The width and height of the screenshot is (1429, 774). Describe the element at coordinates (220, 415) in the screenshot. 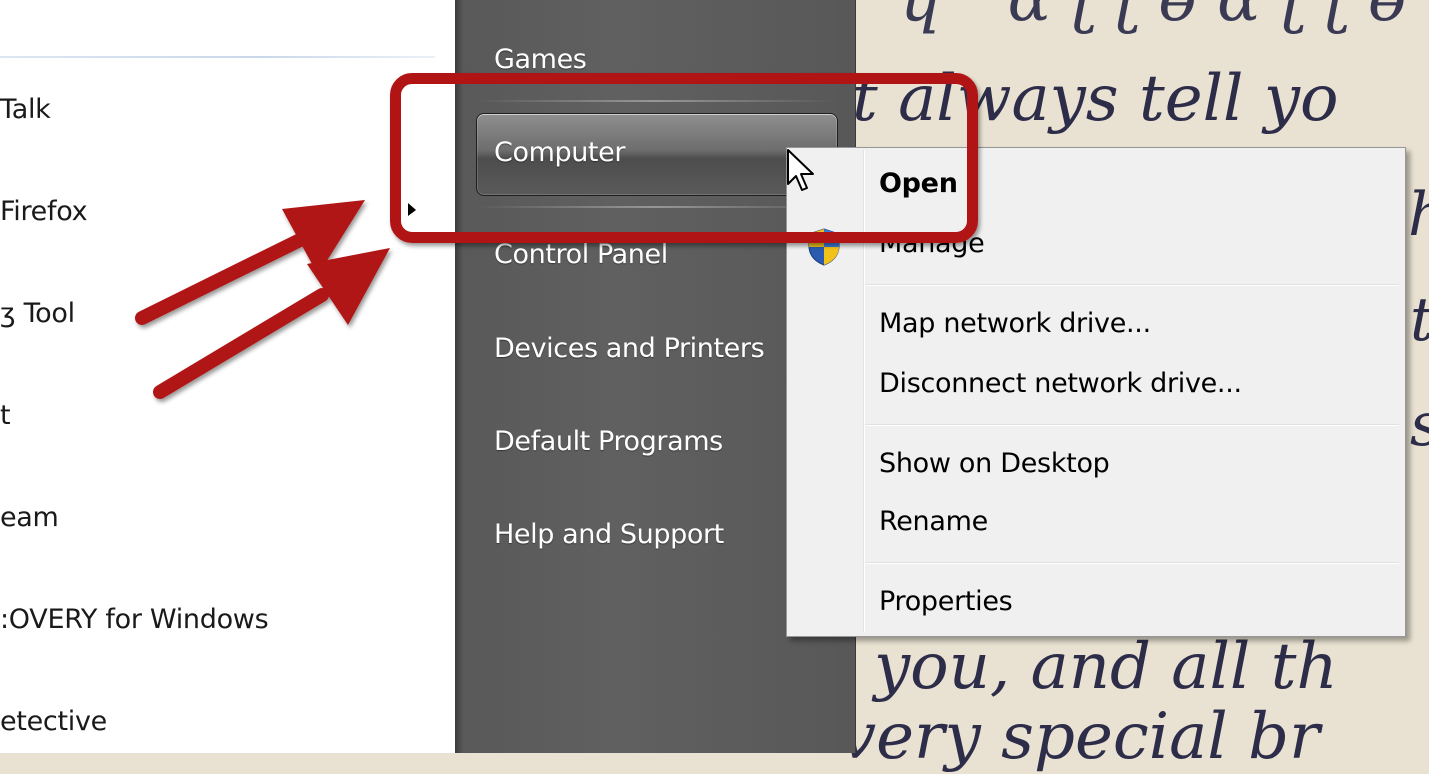

I see `program-item-t: t` at that location.